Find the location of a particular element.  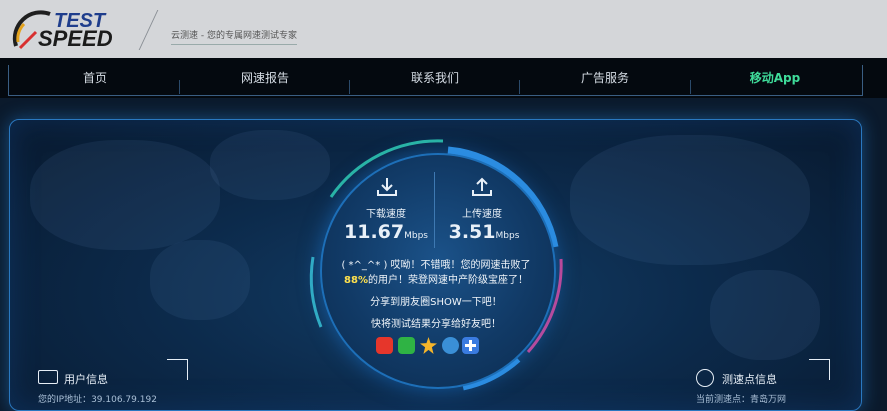

upload-label: 上传速度 is located at coordinates (482, 214).